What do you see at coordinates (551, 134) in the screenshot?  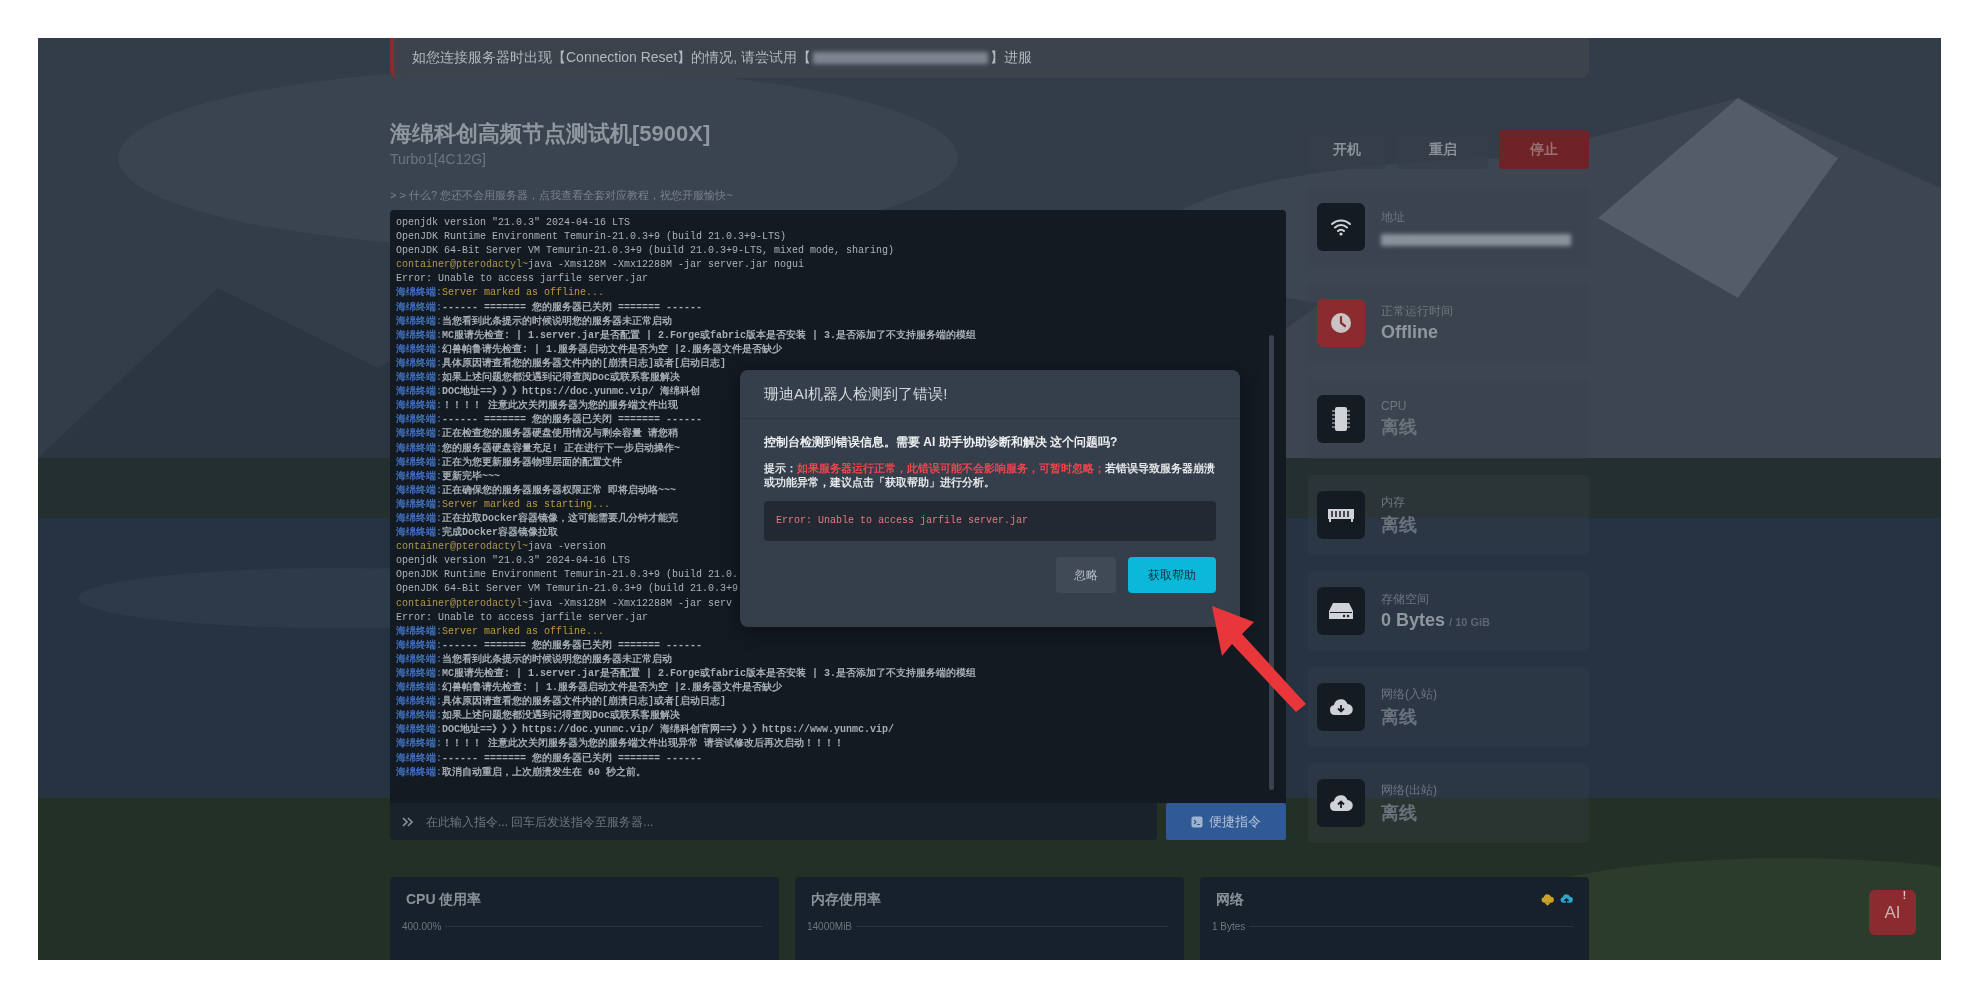 I see `server-title: 海绵科创高频节点测试机[5900X]` at bounding box center [551, 134].